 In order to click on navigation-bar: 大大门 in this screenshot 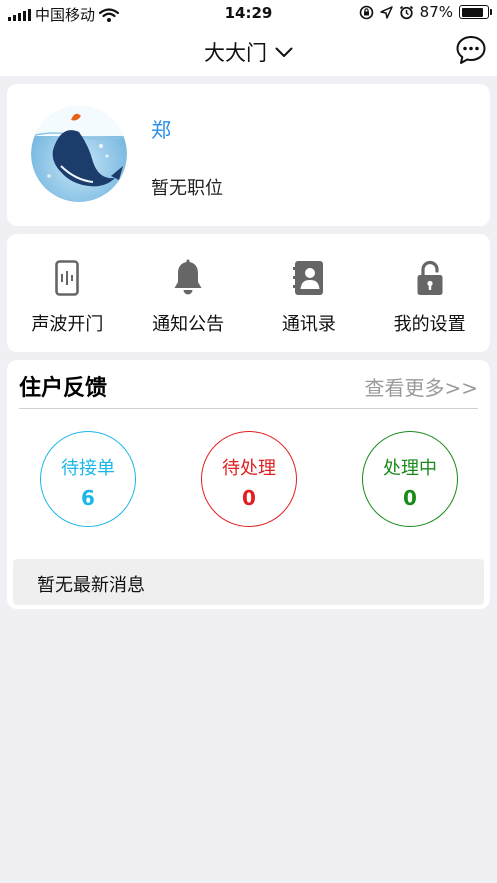, I will do `click(248, 51)`.